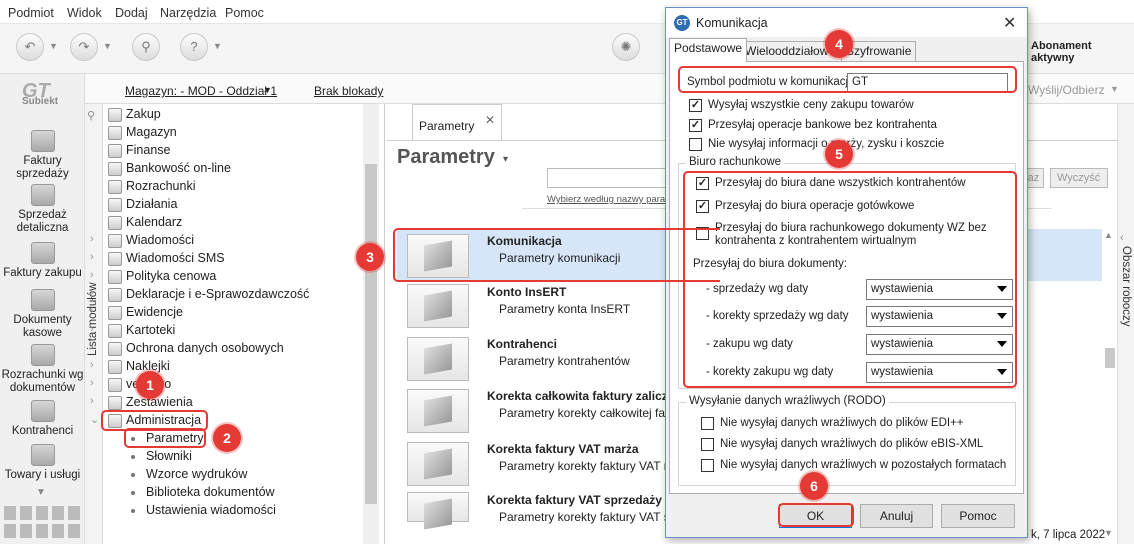  What do you see at coordinates (30, 47) in the screenshot?
I see `back-icon: ↶` at bounding box center [30, 47].